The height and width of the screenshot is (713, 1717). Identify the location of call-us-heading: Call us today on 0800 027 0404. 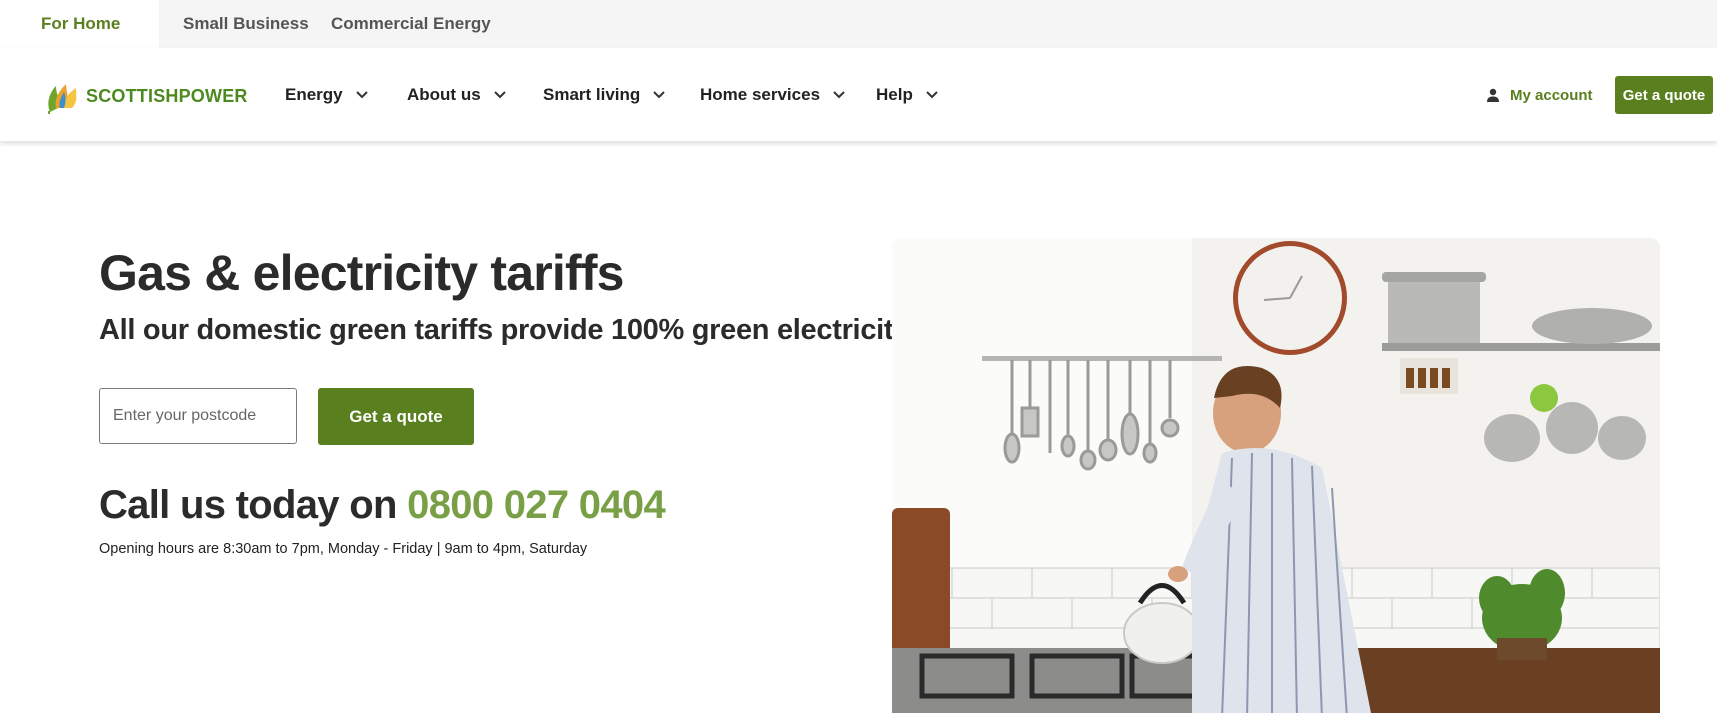
(382, 505).